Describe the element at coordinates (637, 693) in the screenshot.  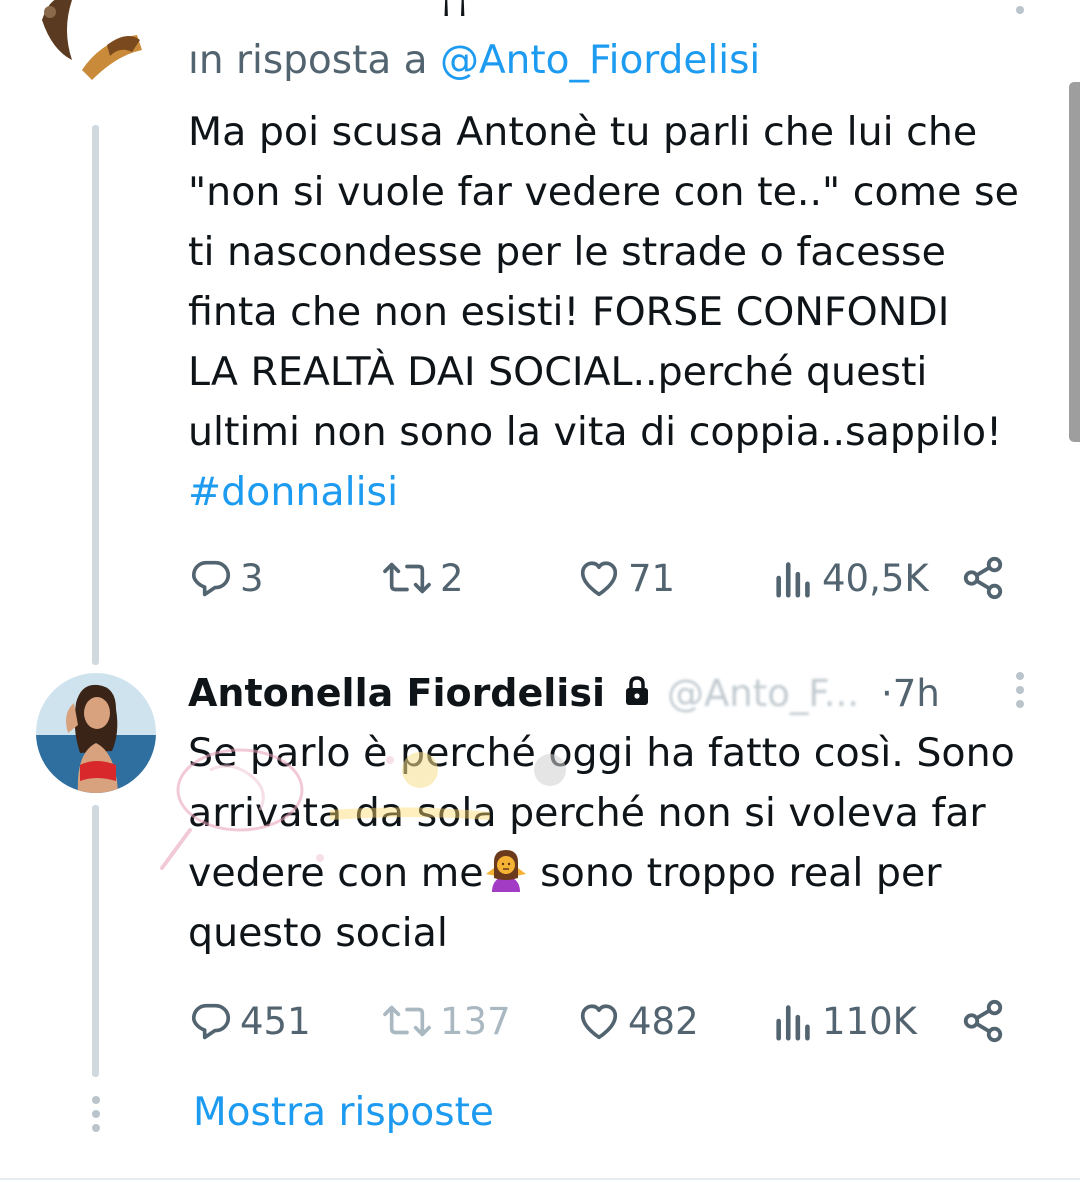
I see `lock-icon` at that location.